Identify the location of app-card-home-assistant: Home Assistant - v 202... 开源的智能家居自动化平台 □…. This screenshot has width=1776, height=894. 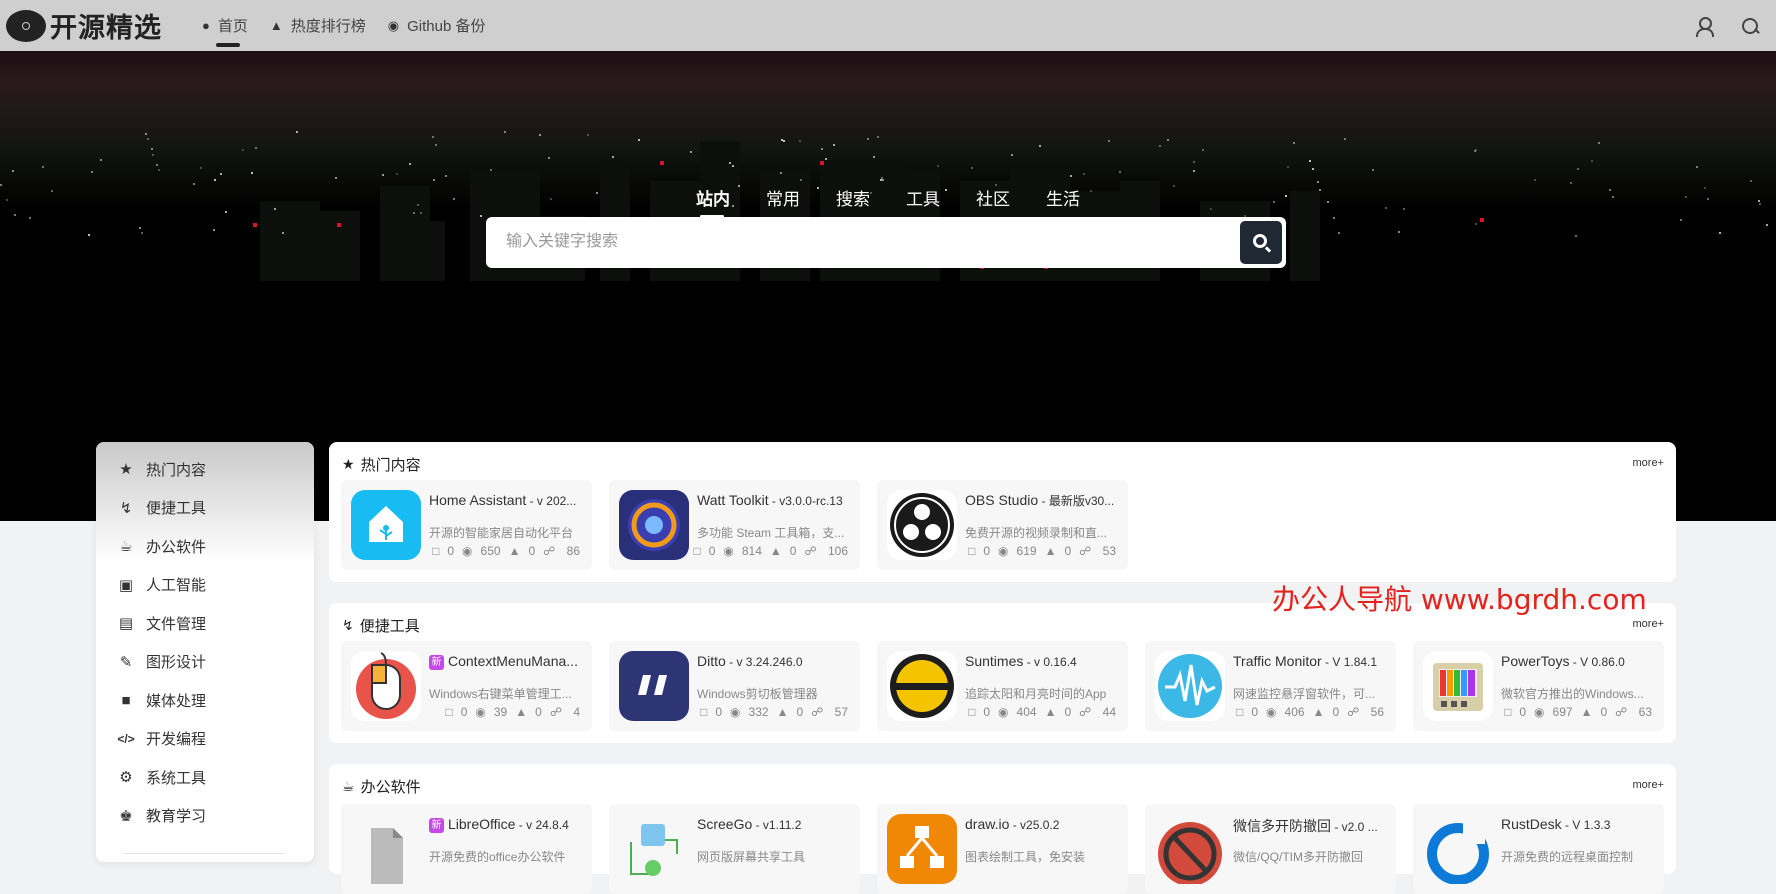
(466, 525).